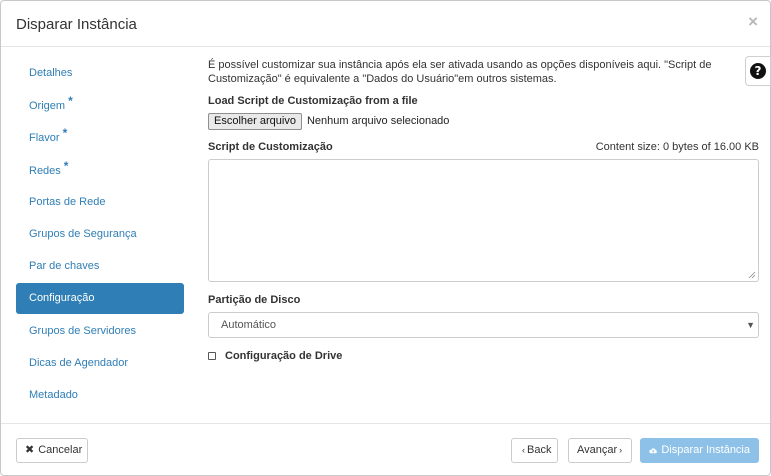 This screenshot has height=476, width=771. What do you see at coordinates (212, 356) in the screenshot?
I see `config-drive-checkbox` at bounding box center [212, 356].